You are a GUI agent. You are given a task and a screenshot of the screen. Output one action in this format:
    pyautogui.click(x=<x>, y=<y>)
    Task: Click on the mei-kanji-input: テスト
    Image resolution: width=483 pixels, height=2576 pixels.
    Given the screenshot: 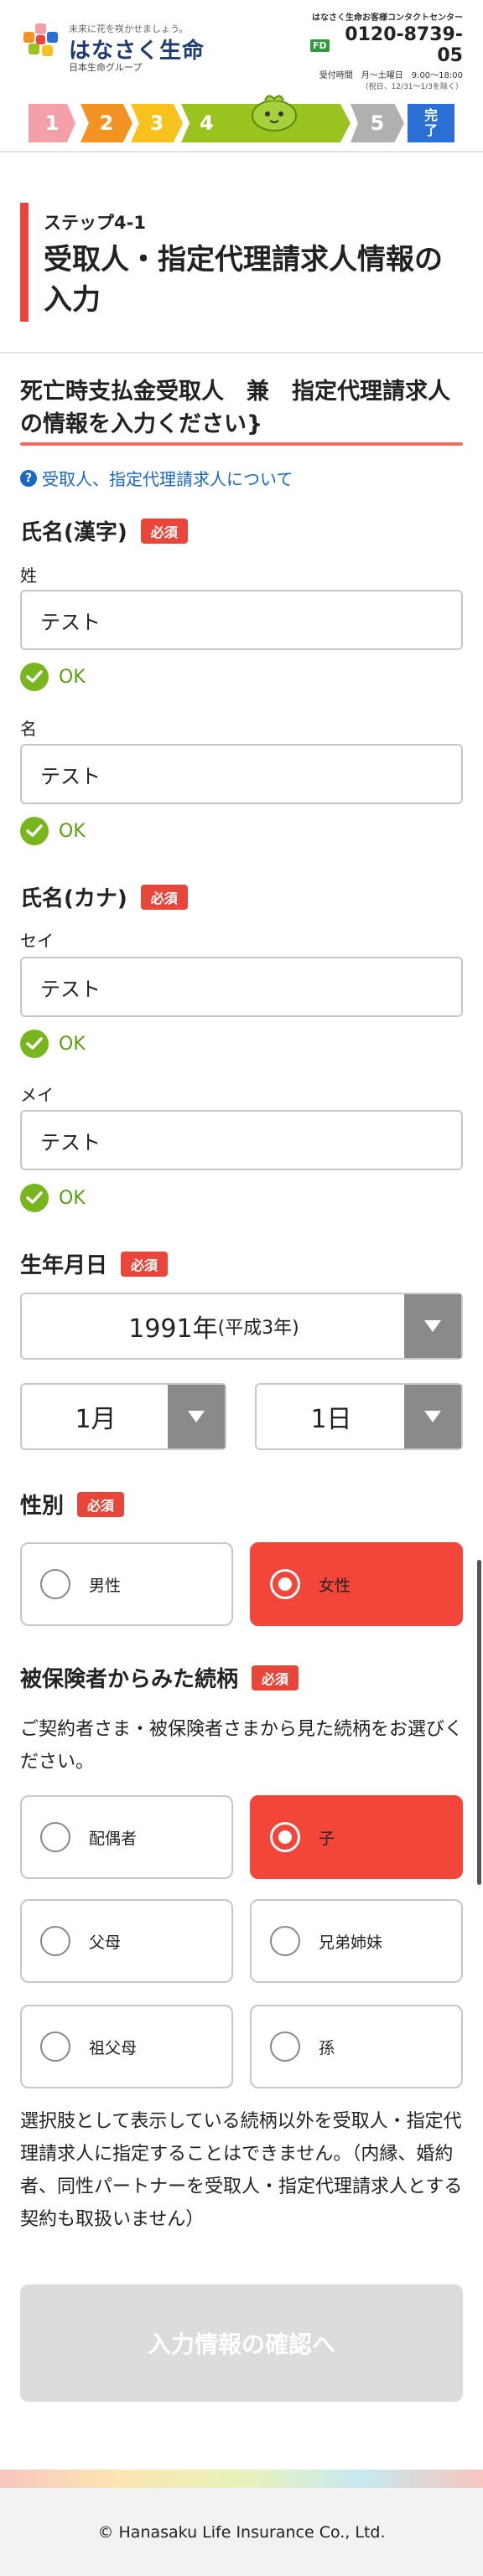 What is the action you would take?
    pyautogui.click(x=241, y=774)
    